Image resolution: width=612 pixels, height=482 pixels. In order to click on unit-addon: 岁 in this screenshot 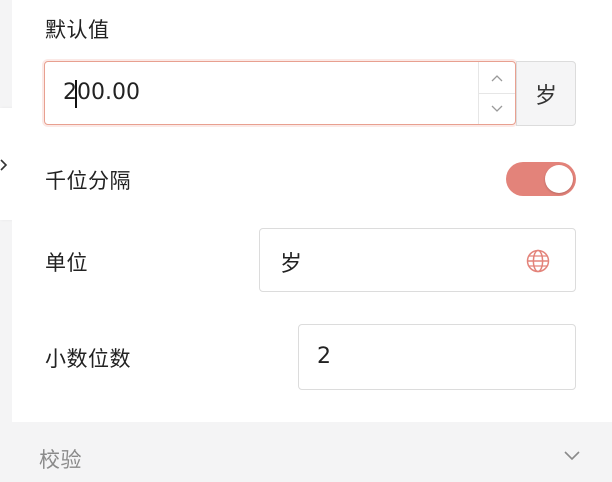, I will do `click(546, 93)`.